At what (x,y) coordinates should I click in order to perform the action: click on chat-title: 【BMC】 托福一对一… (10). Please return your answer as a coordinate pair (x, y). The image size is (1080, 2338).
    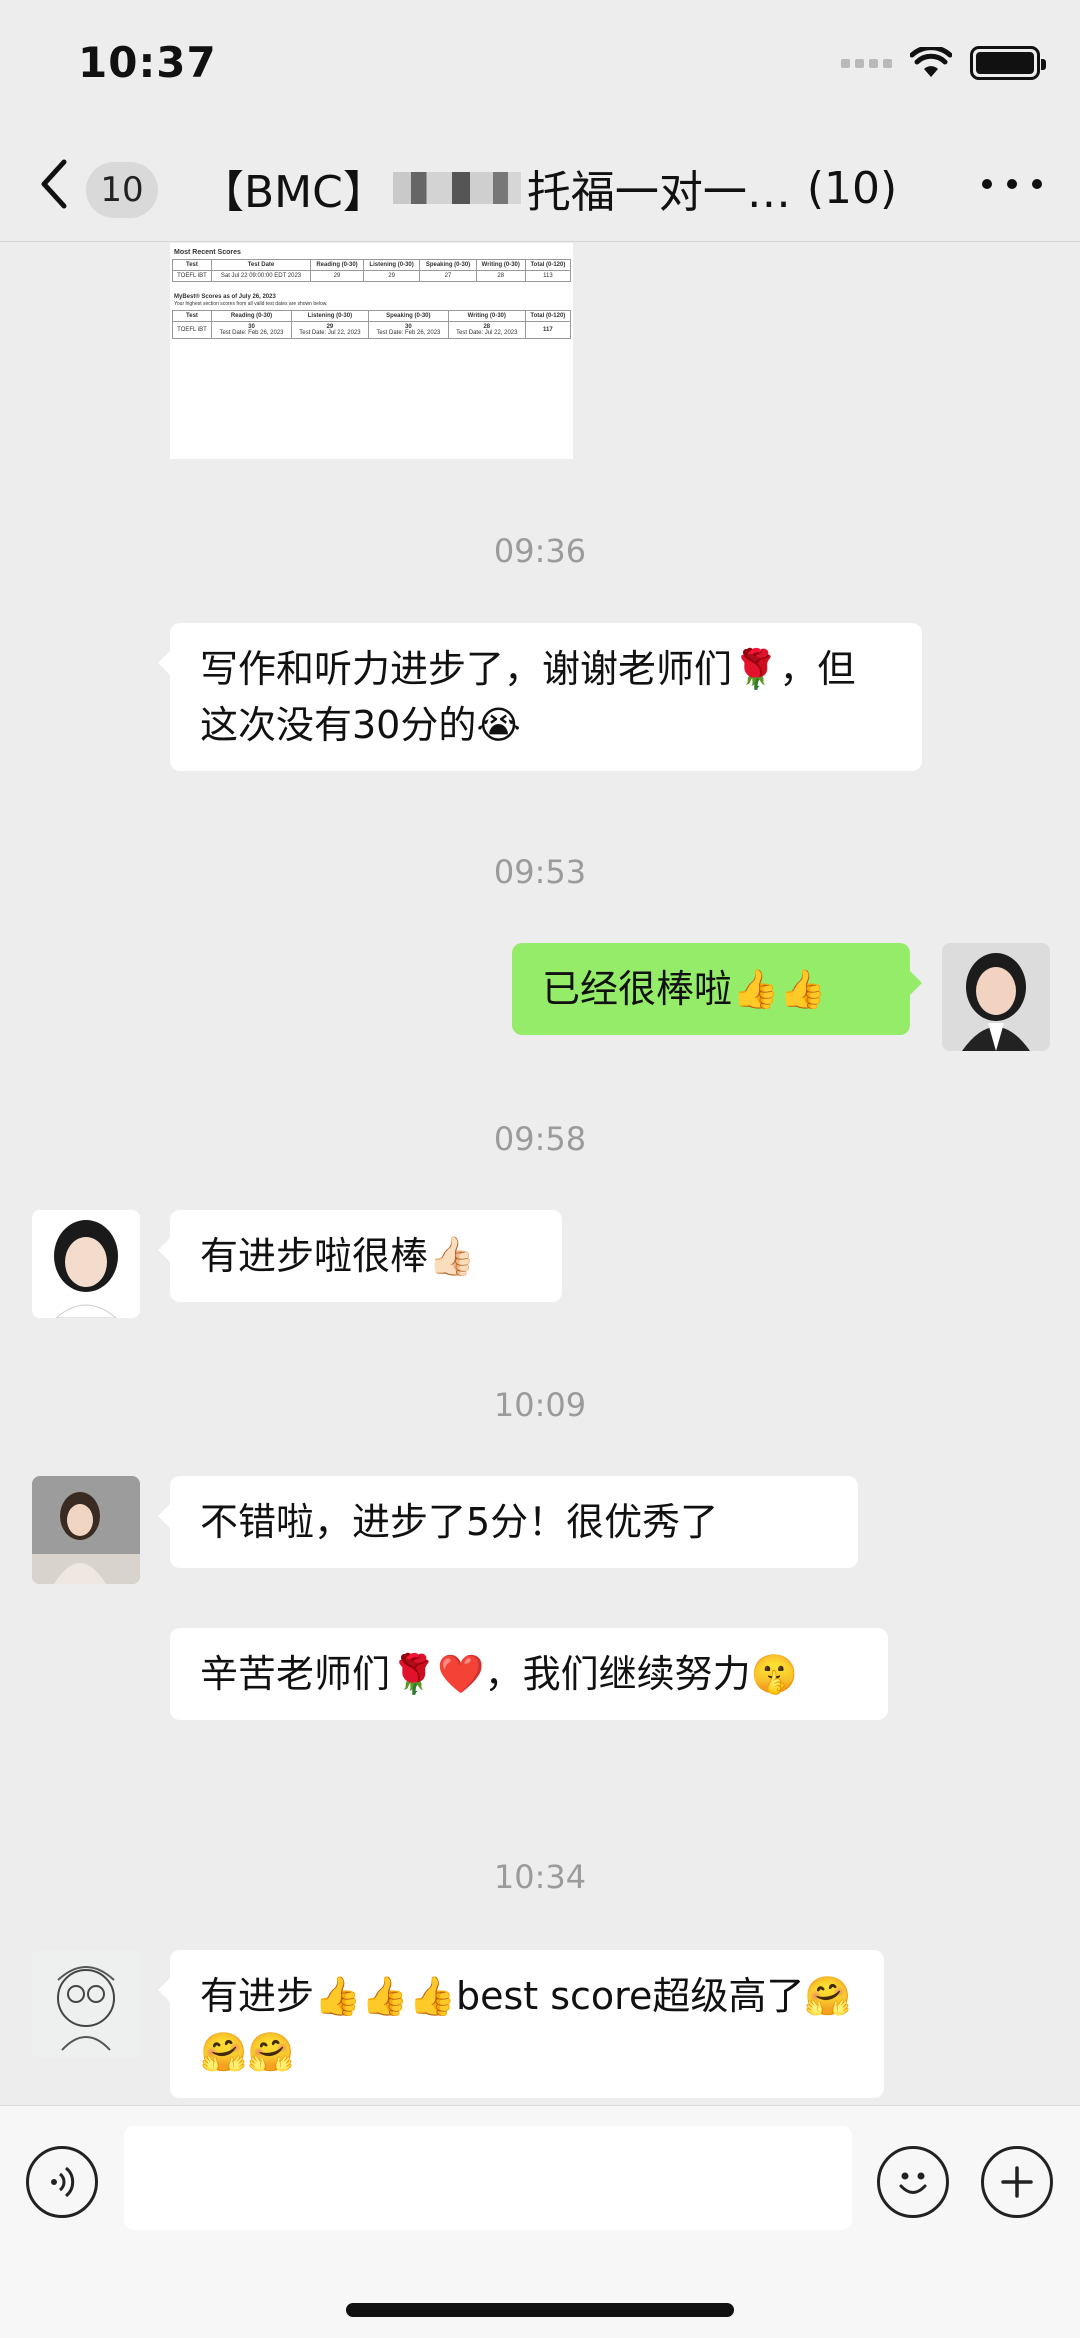
    Looking at the image, I should click on (560, 188).